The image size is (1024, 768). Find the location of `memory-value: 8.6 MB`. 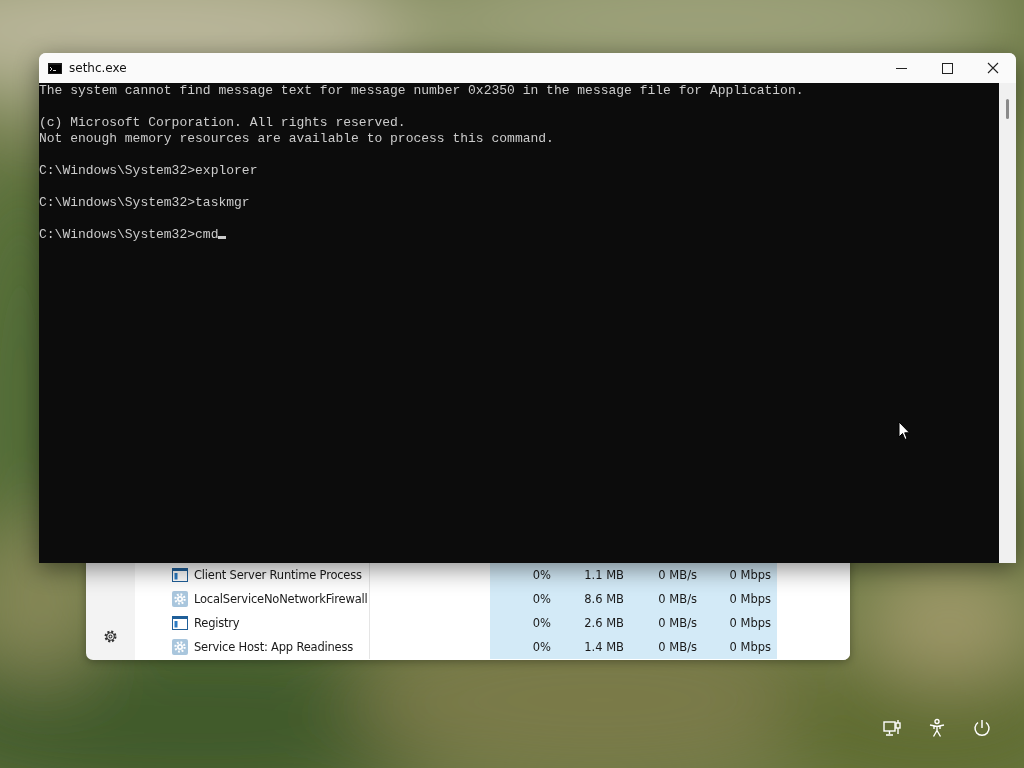

memory-value: 8.6 MB is located at coordinates (593, 599).